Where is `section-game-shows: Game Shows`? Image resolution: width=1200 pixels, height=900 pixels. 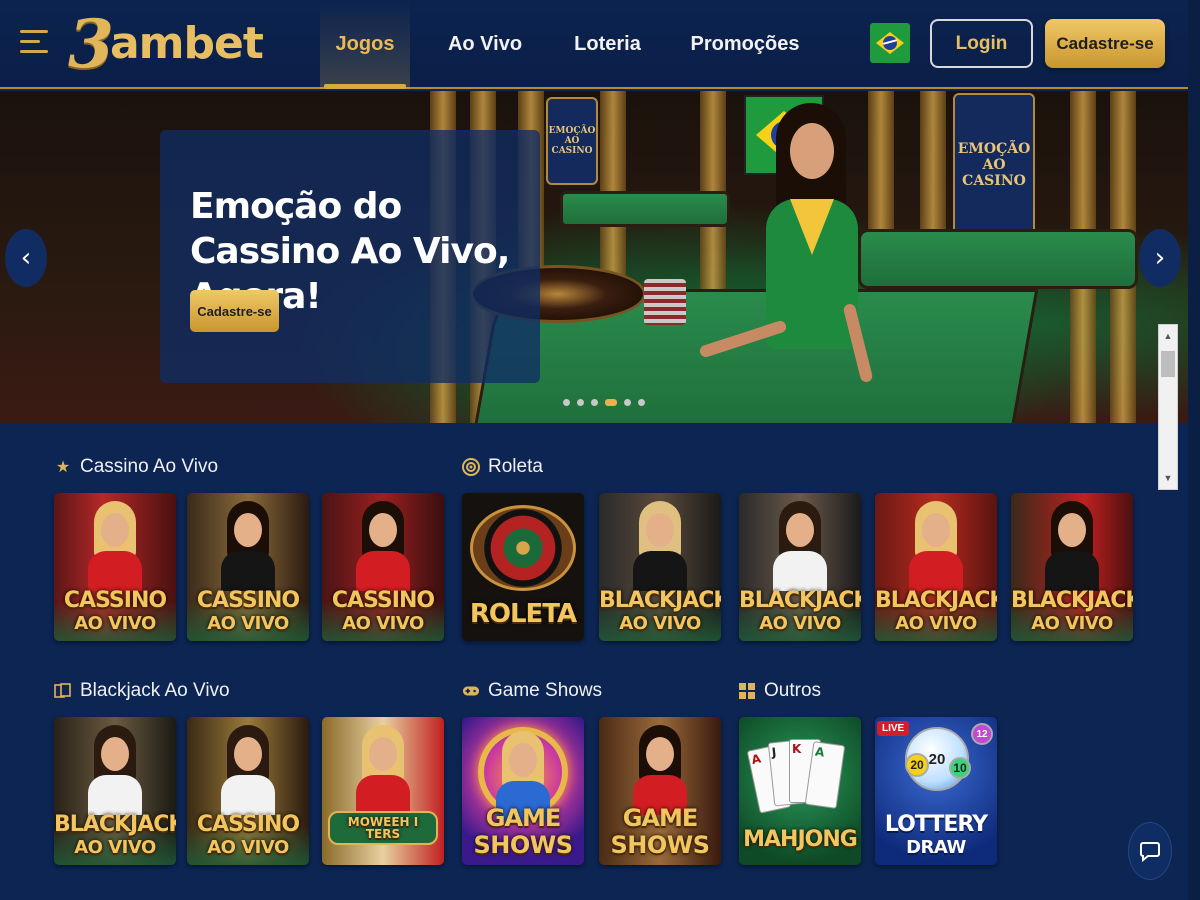
section-game-shows: Game Shows is located at coordinates (532, 691).